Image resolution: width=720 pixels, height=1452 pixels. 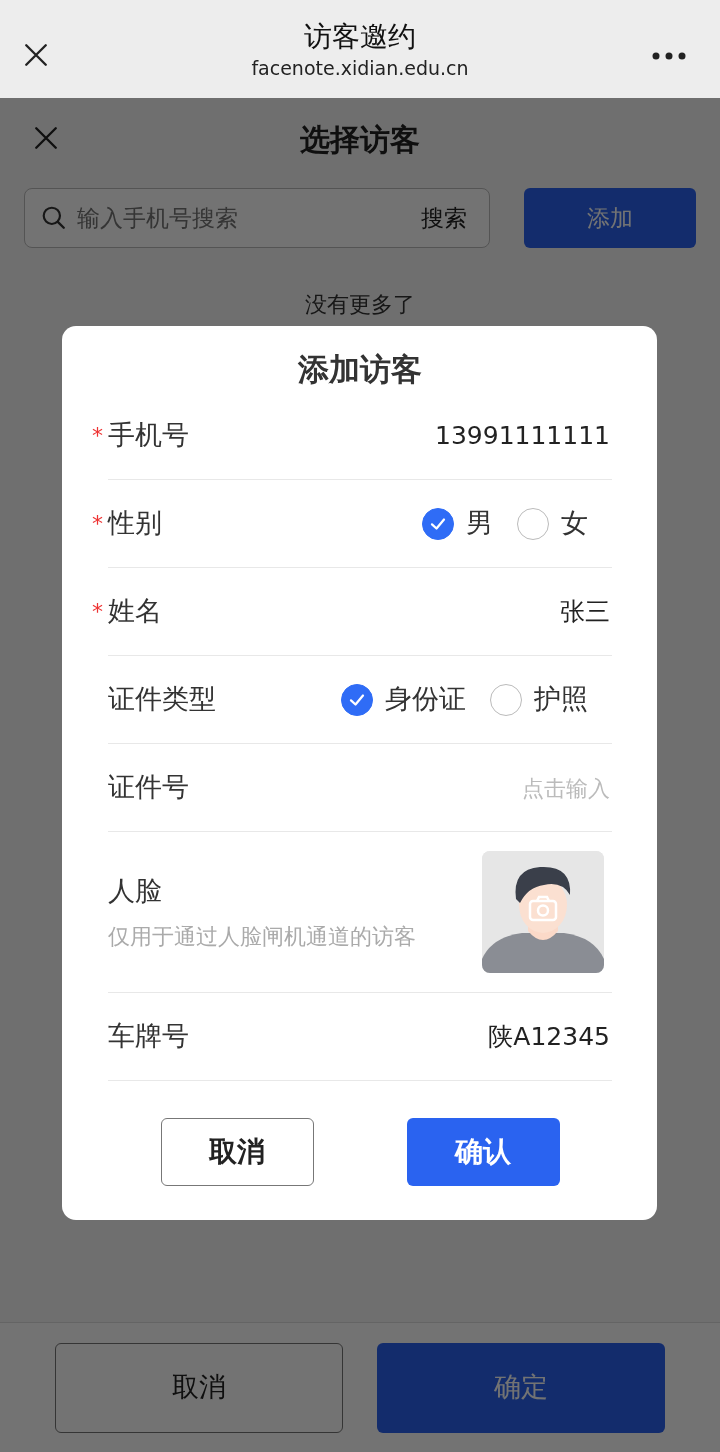 I want to click on radio-option: 女, so click(x=552, y=523).